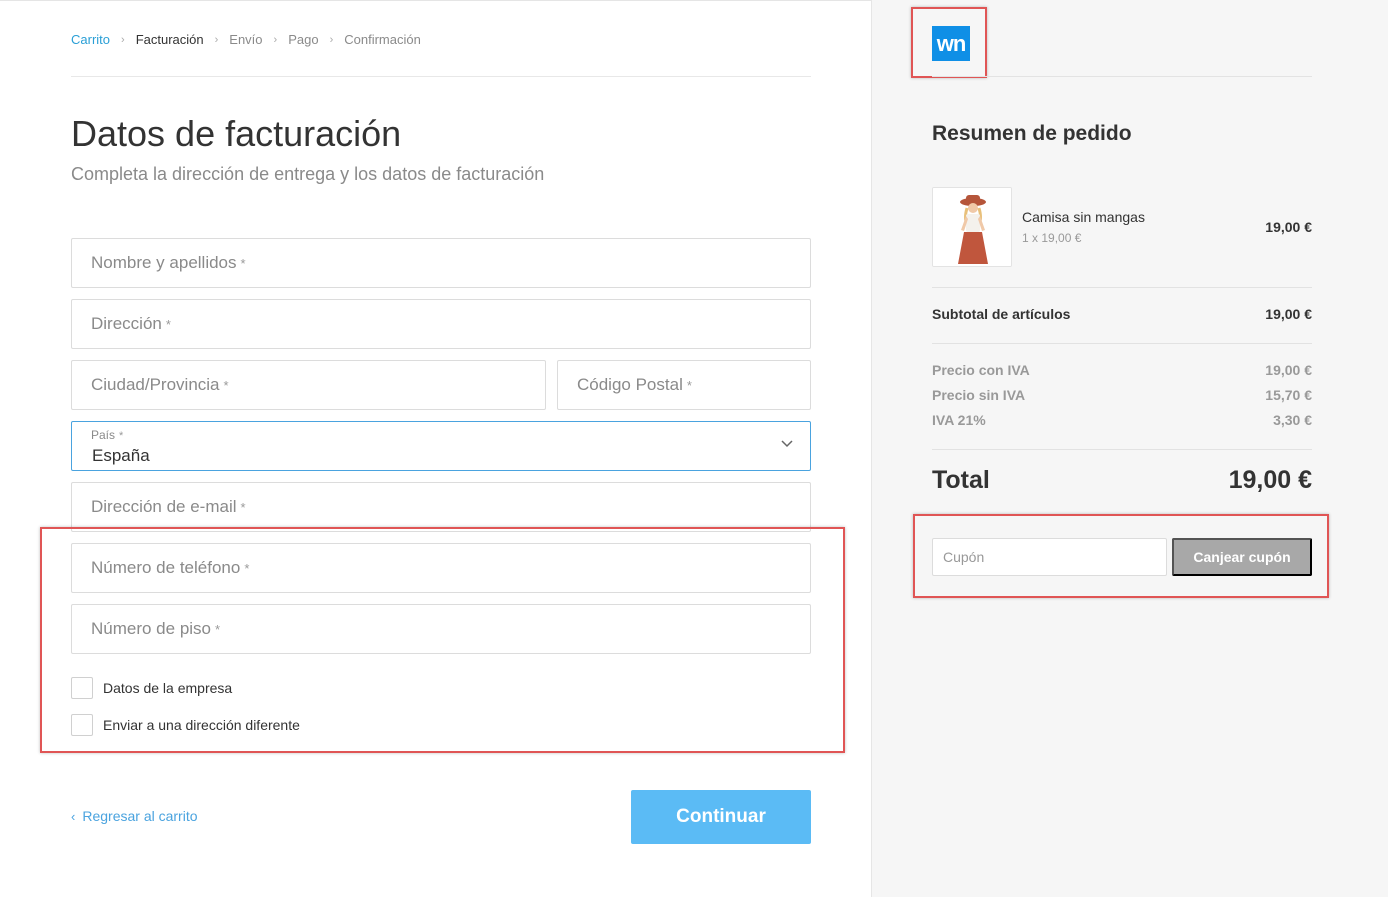 The width and height of the screenshot is (1388, 897). I want to click on product-photo-icon, so click(972, 227).